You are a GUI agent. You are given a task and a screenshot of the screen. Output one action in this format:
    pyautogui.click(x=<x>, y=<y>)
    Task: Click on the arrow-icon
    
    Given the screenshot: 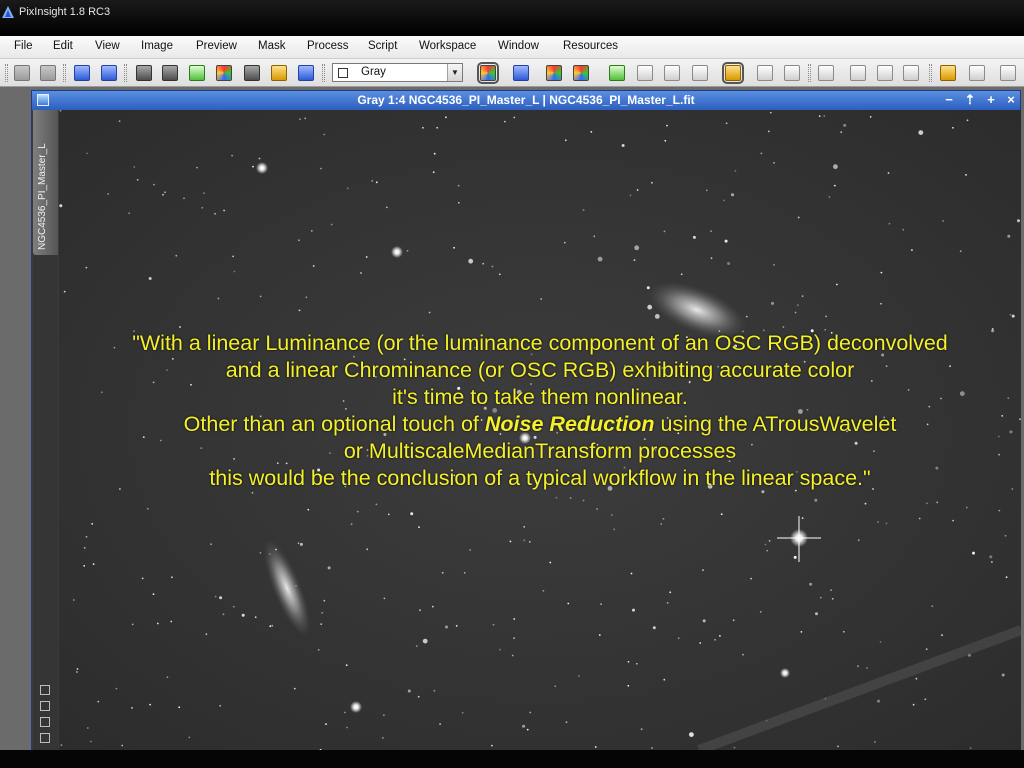 What is the action you would take?
    pyautogui.click(x=45, y=690)
    